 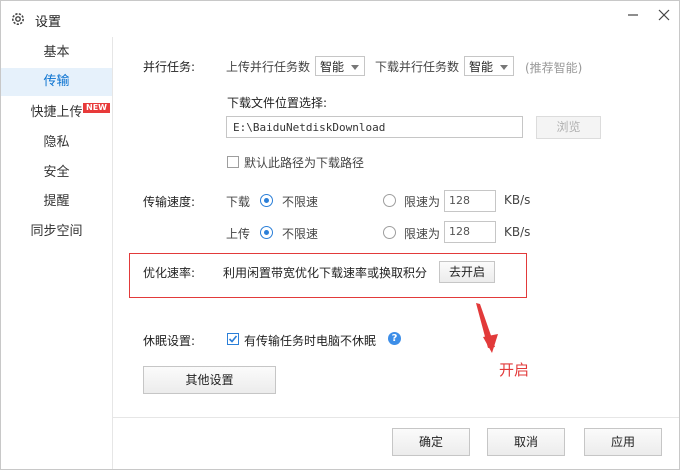 What do you see at coordinates (310, 341) in the screenshot?
I see `no-sleep-label: 有传输任务时电脑不休眠` at bounding box center [310, 341].